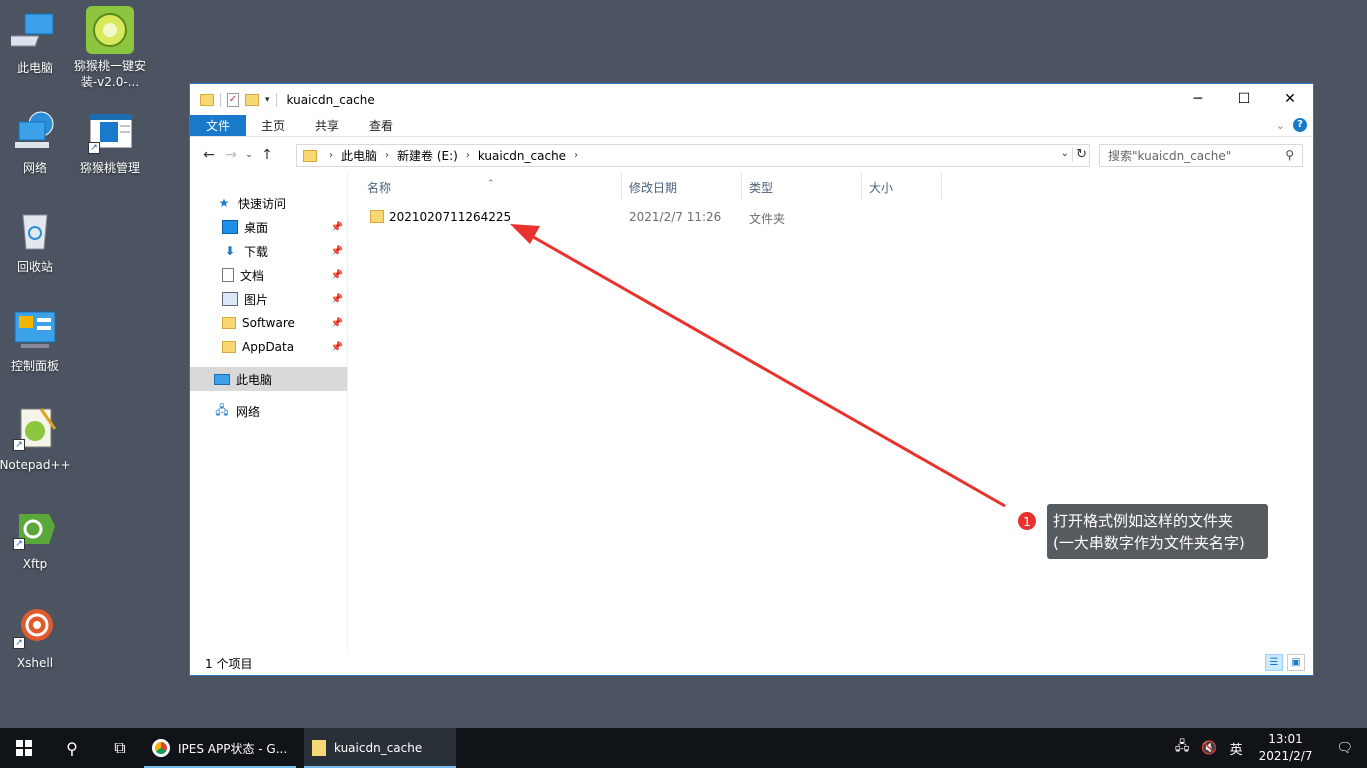  Describe the element at coordinates (1344, 748) in the screenshot. I see `notification-center-icon: 🗨` at that location.